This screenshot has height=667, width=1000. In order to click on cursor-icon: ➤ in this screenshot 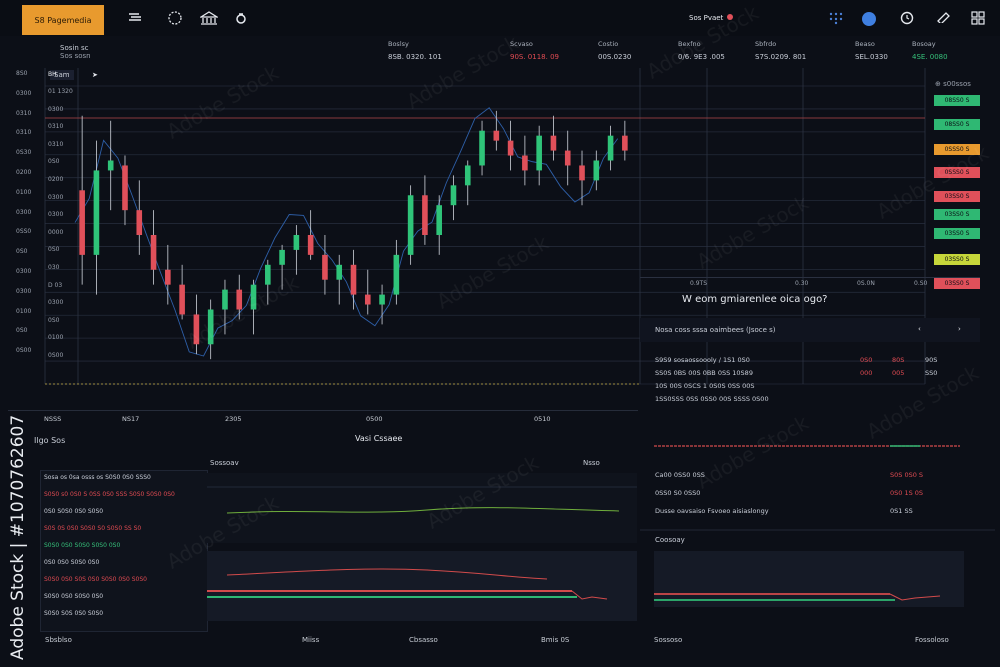, I will do `click(95, 75)`.